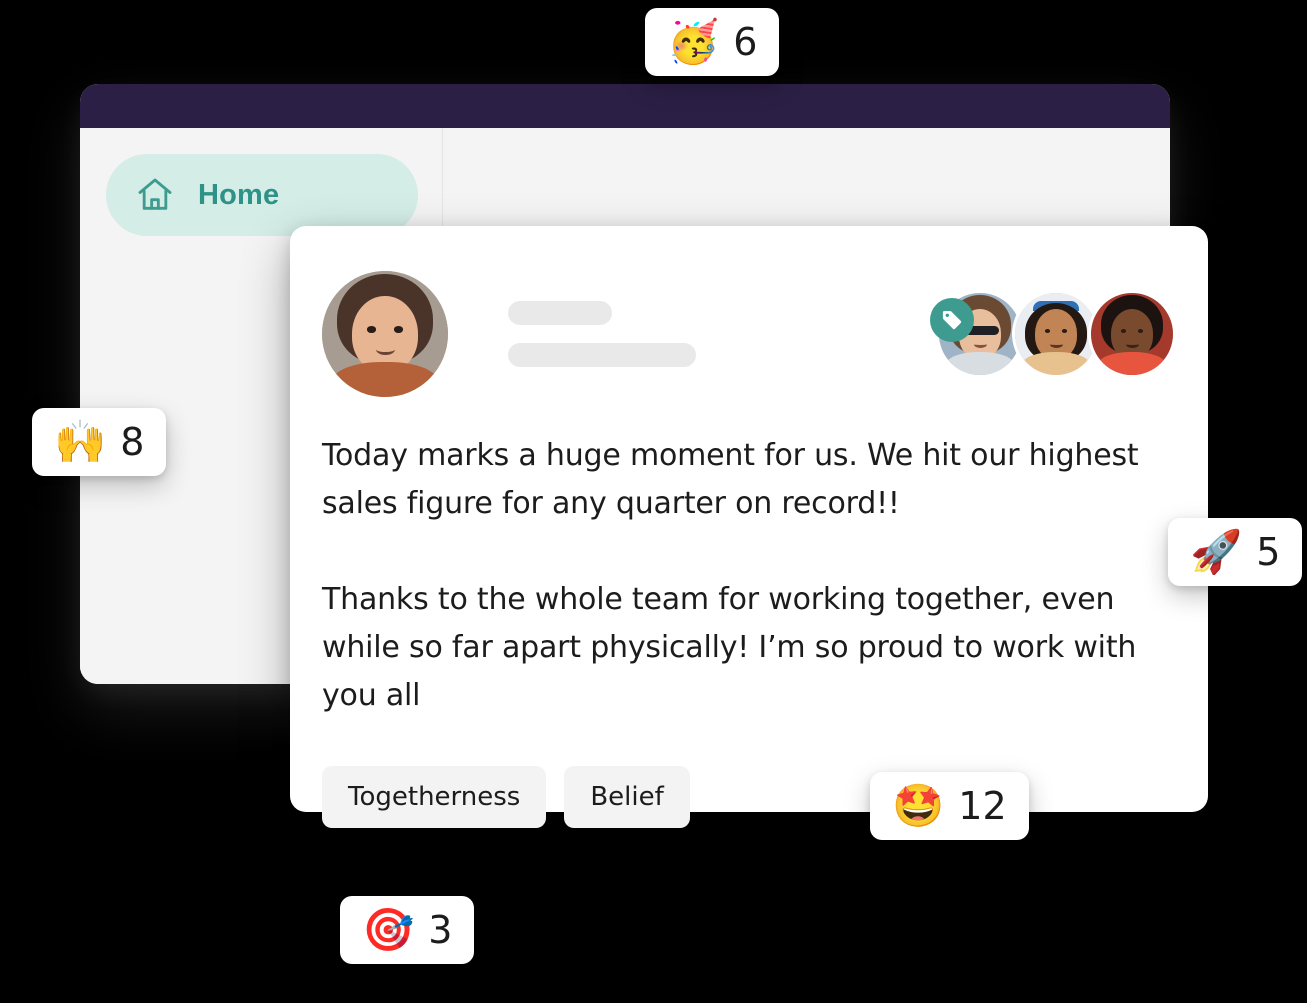 Image resolution: width=1307 pixels, height=1003 pixels. What do you see at coordinates (239, 194) in the screenshot?
I see `sidebar-item-label-home: Home` at bounding box center [239, 194].